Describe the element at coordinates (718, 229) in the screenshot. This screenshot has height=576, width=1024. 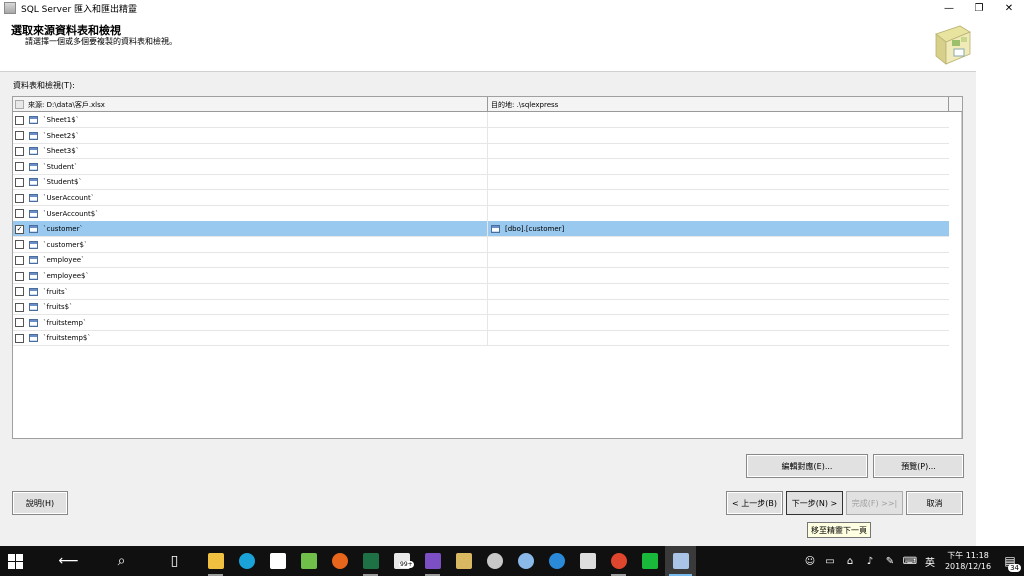
I see `destination-cell: [dbo].[customer]` at that location.